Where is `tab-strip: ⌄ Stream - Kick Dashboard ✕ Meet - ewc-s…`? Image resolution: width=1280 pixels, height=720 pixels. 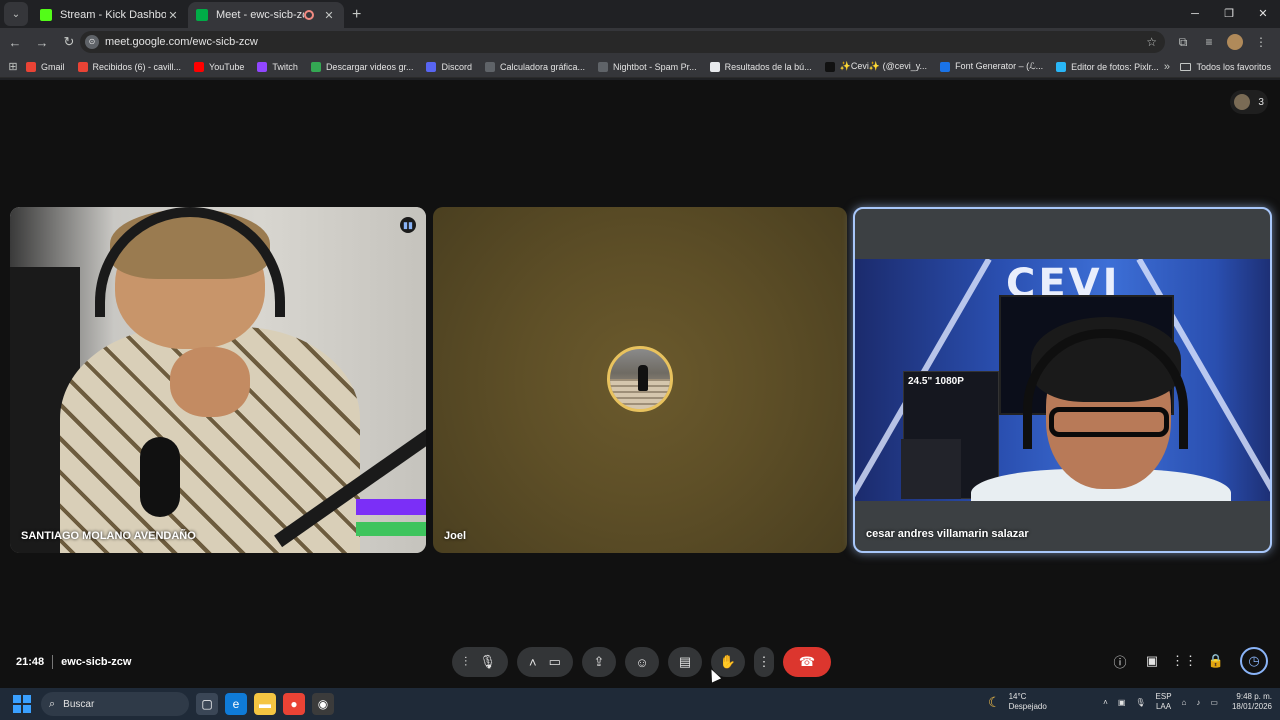 tab-strip: ⌄ Stream - Kick Dashboard ✕ Meet - ewc-s… is located at coordinates (640, 14).